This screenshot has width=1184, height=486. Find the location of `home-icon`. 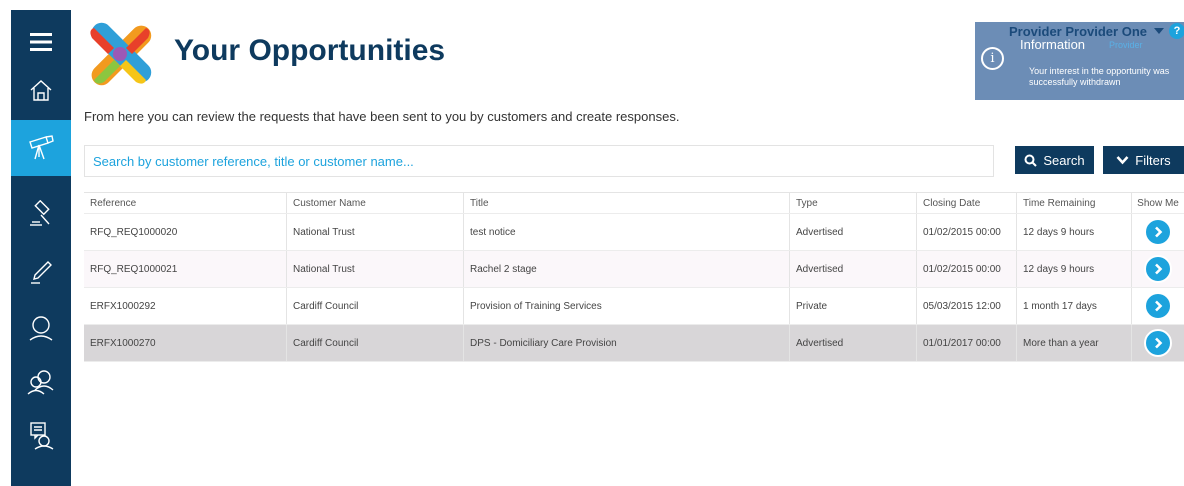

home-icon is located at coordinates (41, 90).